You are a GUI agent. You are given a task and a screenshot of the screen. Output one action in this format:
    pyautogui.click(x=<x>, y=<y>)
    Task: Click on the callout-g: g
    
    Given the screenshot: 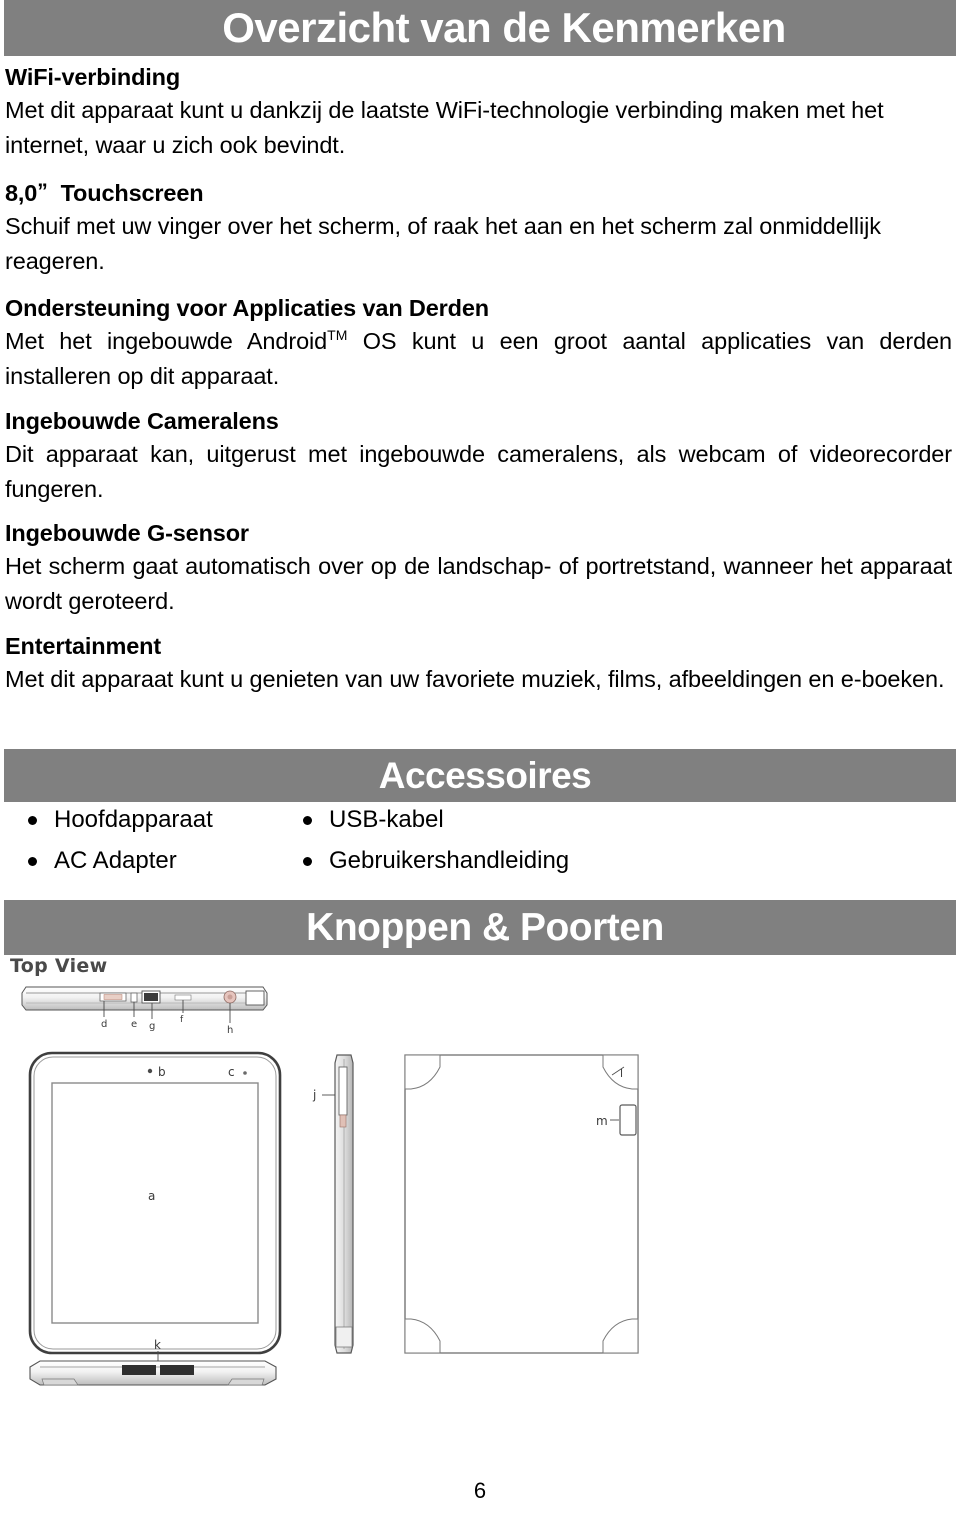 What is the action you would take?
    pyautogui.click(x=152, y=1026)
    